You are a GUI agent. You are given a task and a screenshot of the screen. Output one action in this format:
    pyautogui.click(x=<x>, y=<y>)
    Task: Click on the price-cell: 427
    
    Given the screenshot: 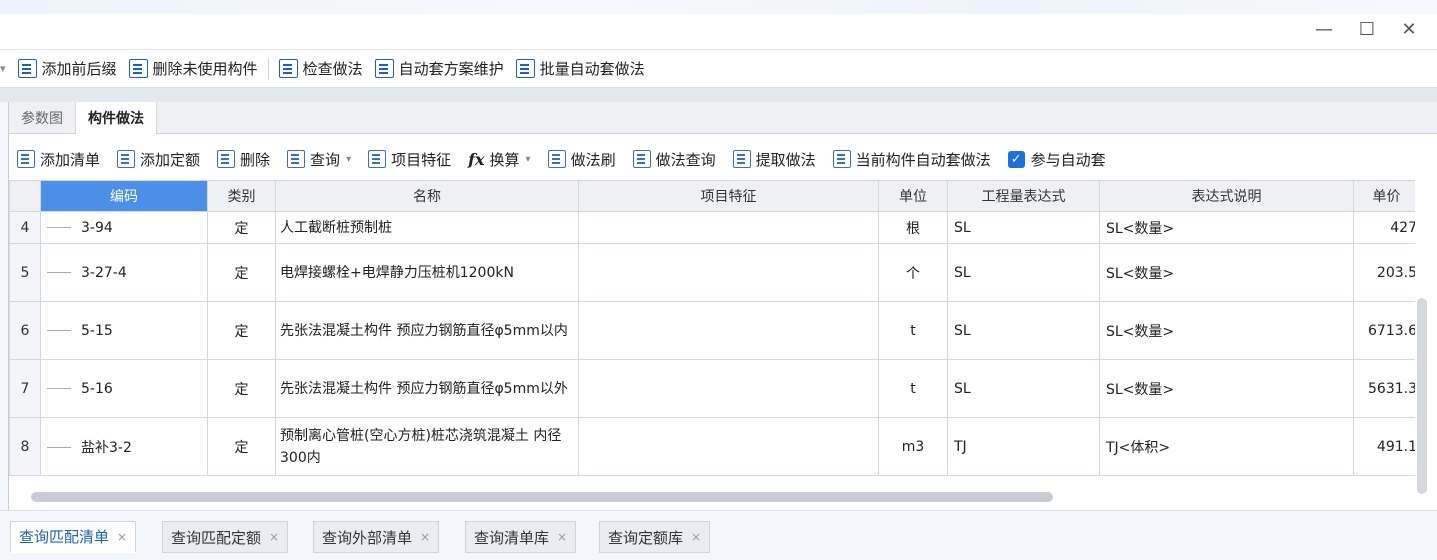 What is the action you would take?
    pyautogui.click(x=1384, y=227)
    